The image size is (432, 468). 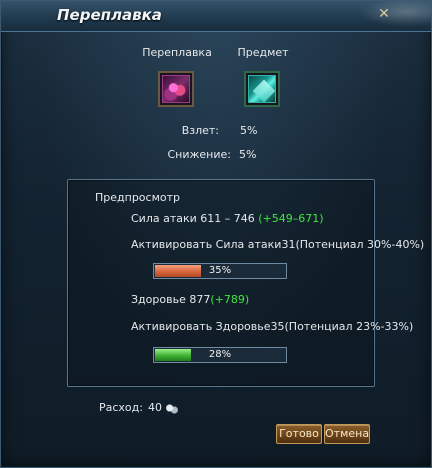 What do you see at coordinates (230, 299) in the screenshot?
I see `health-bonus: (+789)` at bounding box center [230, 299].